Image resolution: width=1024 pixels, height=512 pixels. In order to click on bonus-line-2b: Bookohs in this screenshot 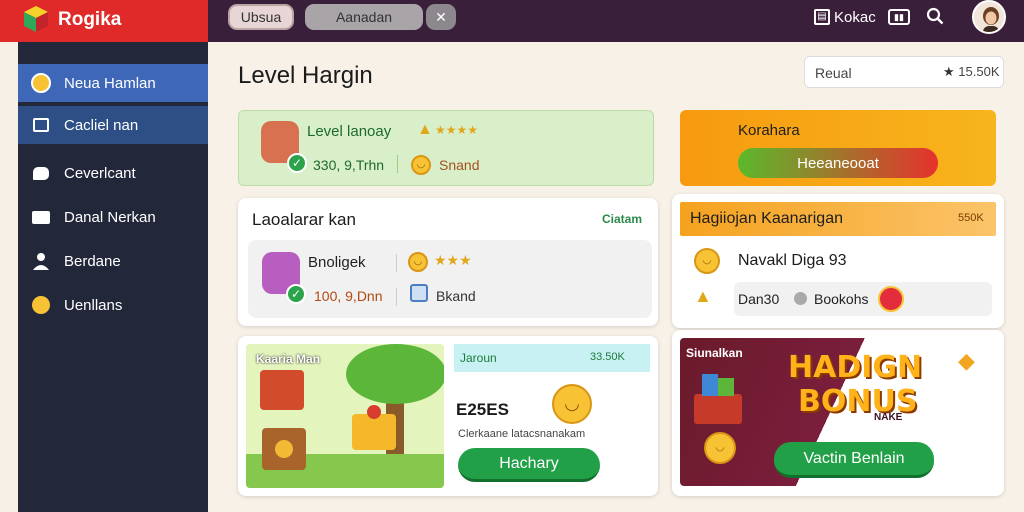, I will do `click(841, 299)`.